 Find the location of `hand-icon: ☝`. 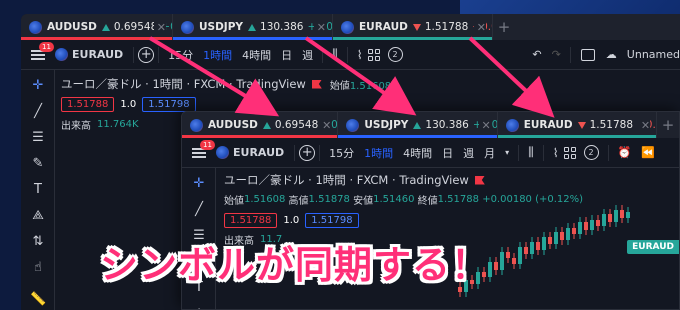

hand-icon: ☝ is located at coordinates (38, 268).